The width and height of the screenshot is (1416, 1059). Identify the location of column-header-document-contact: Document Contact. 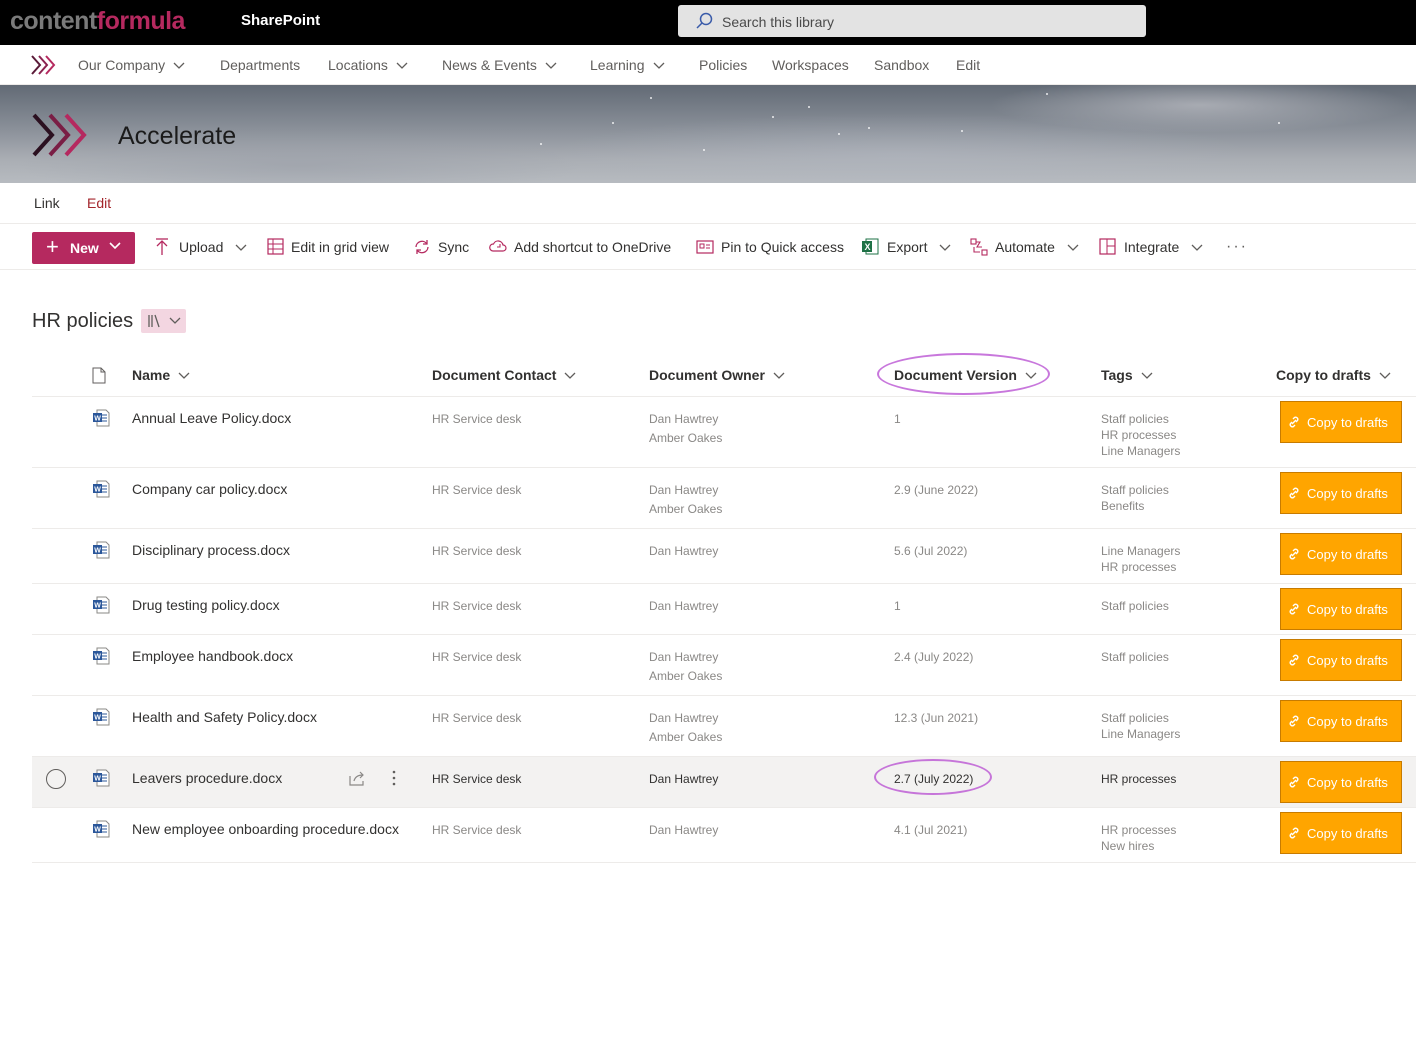
(504, 375).